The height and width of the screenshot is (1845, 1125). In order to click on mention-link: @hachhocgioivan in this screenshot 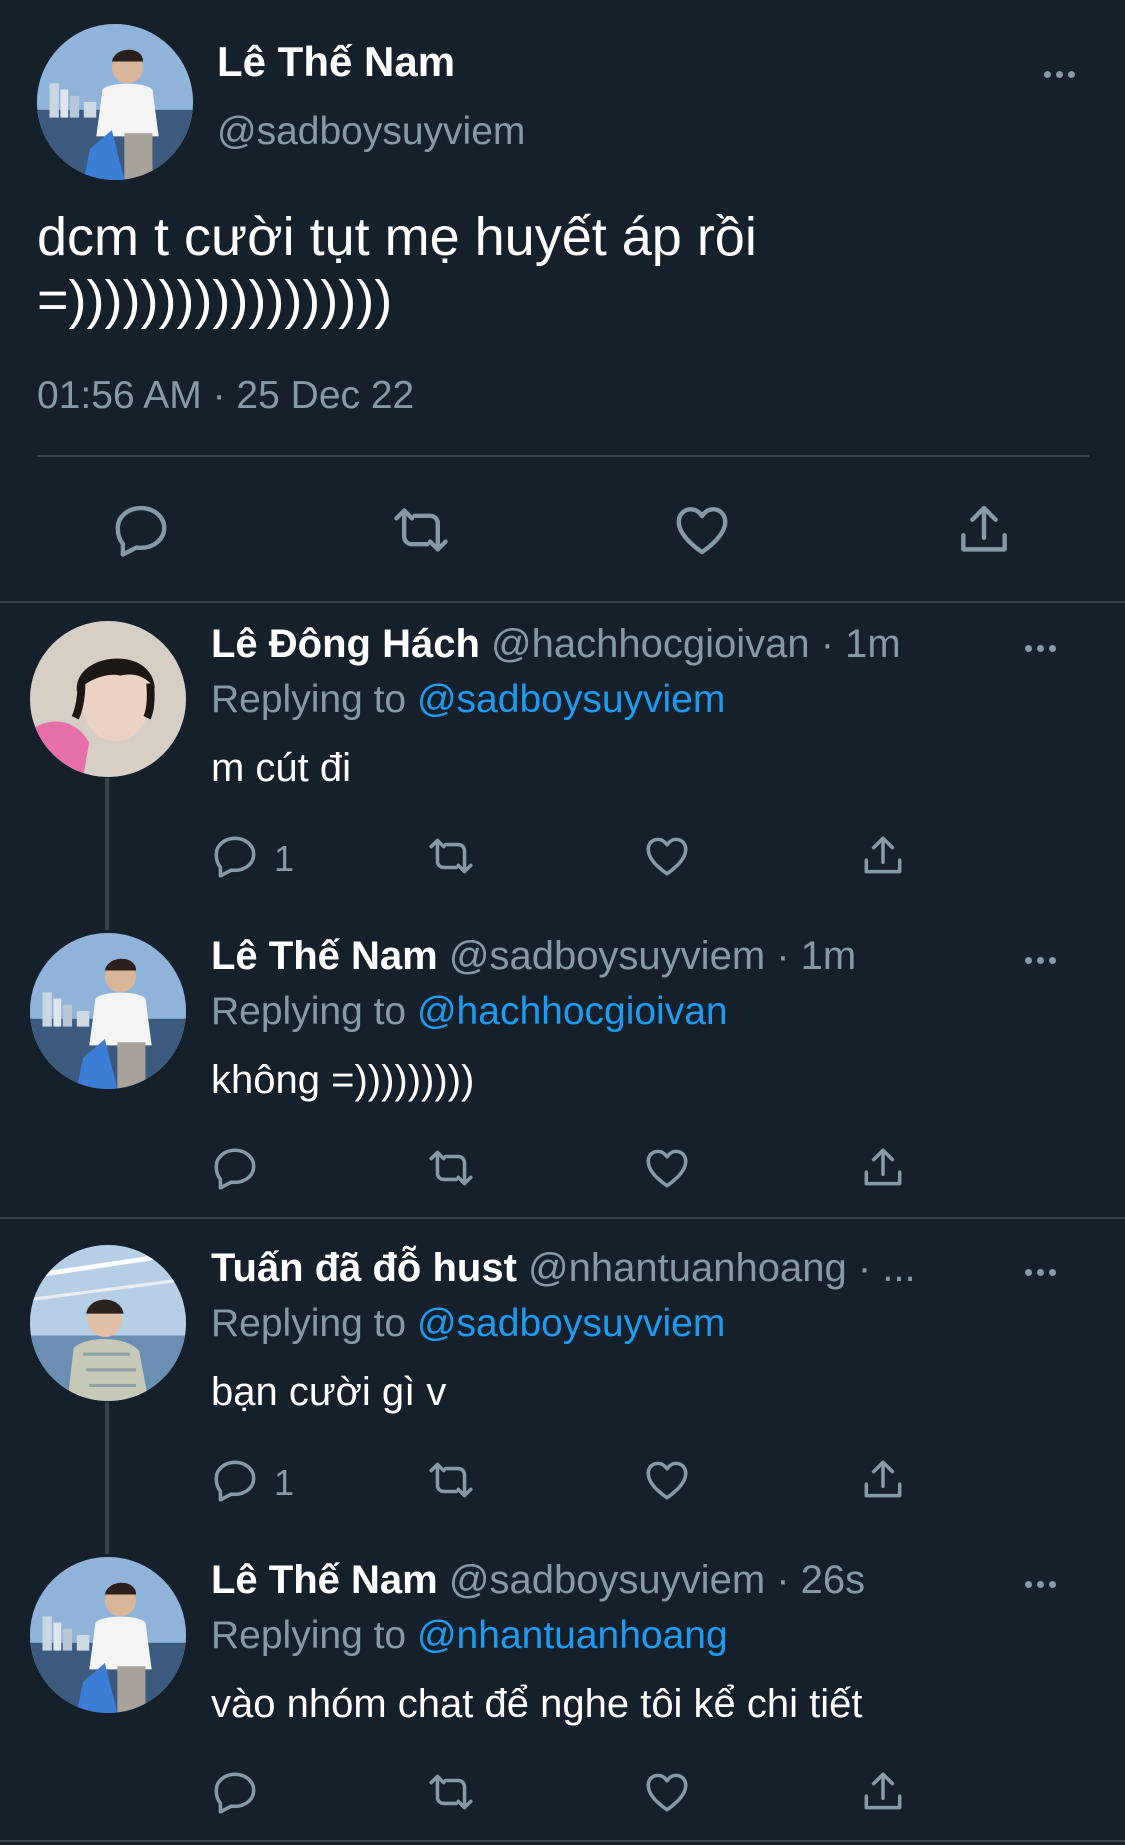, I will do `click(572, 1011)`.